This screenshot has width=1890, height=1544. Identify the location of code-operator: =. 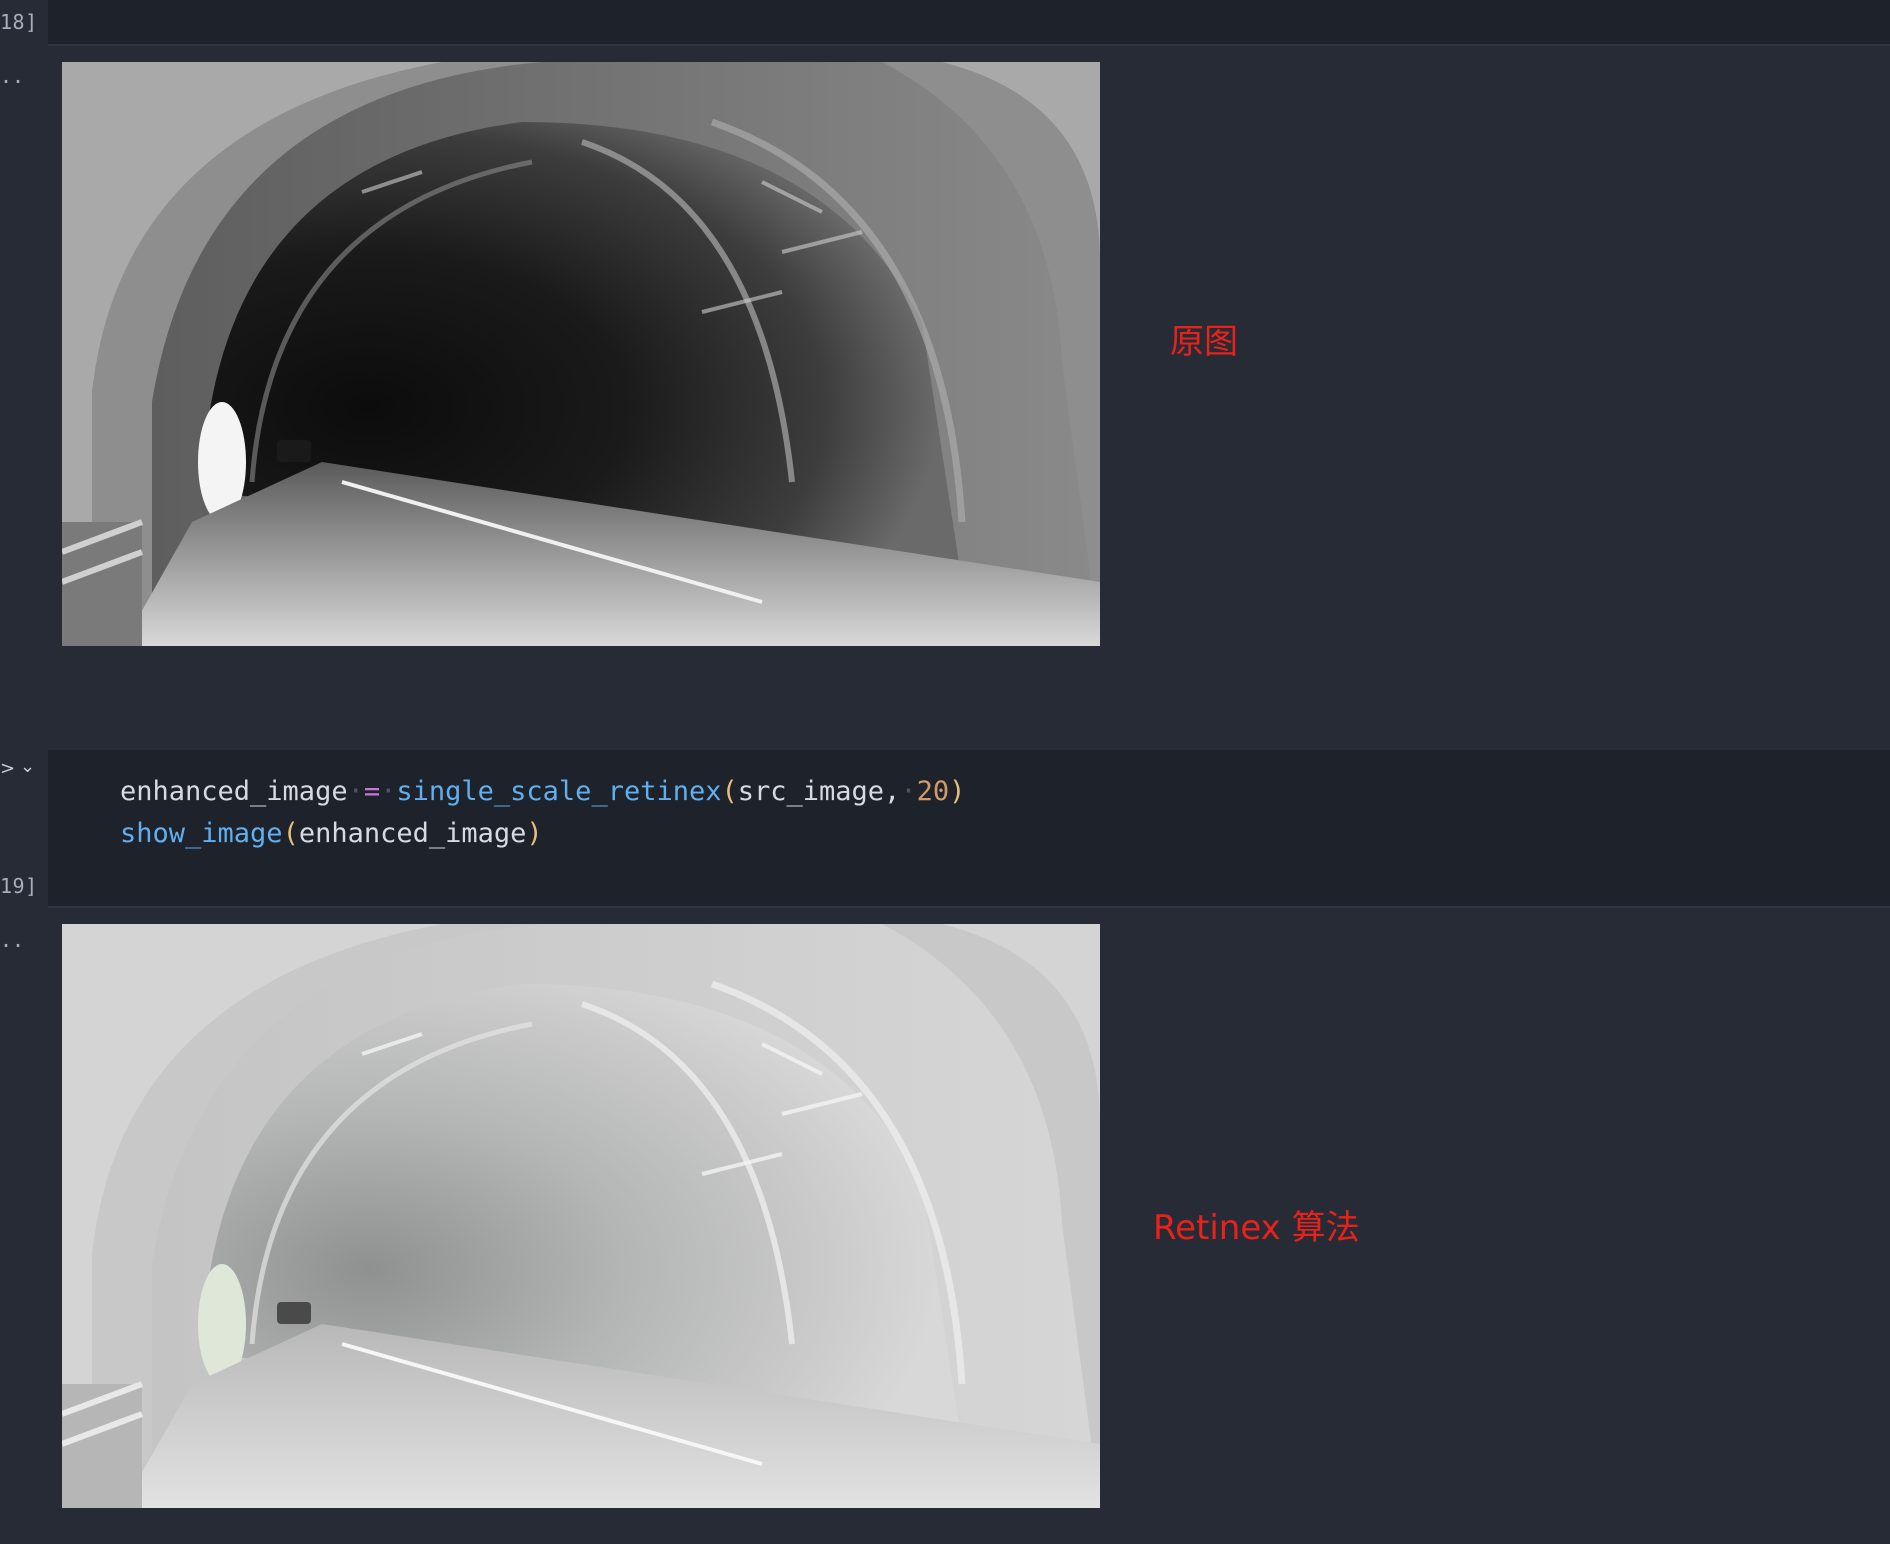
(372, 791).